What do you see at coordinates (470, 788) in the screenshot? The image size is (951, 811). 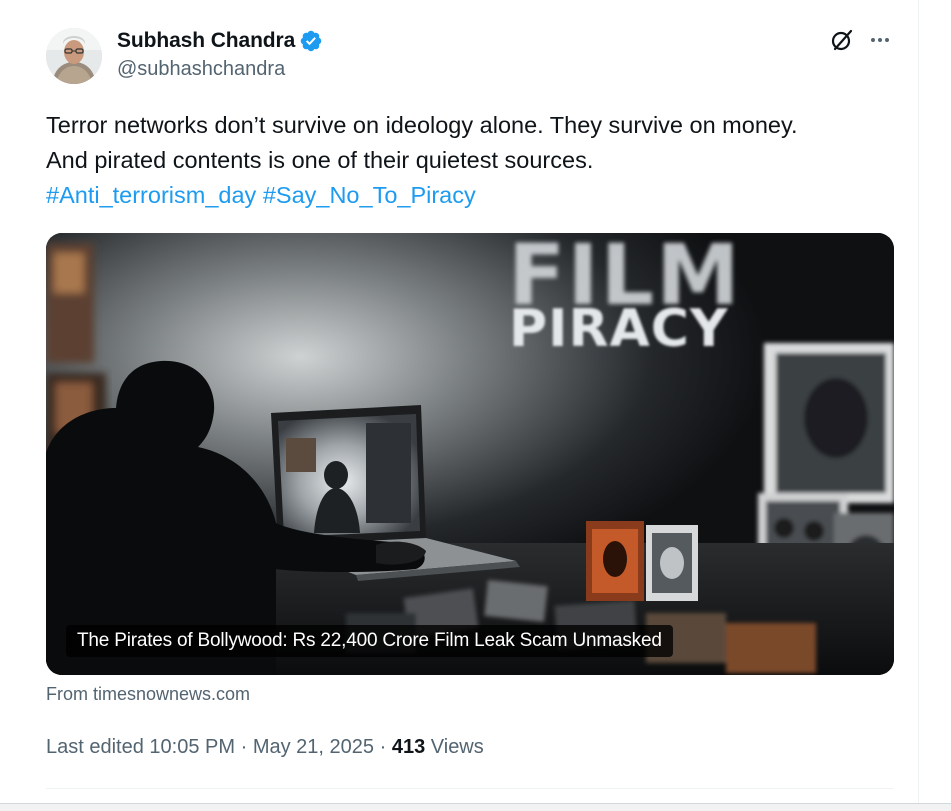 I see `divider` at bounding box center [470, 788].